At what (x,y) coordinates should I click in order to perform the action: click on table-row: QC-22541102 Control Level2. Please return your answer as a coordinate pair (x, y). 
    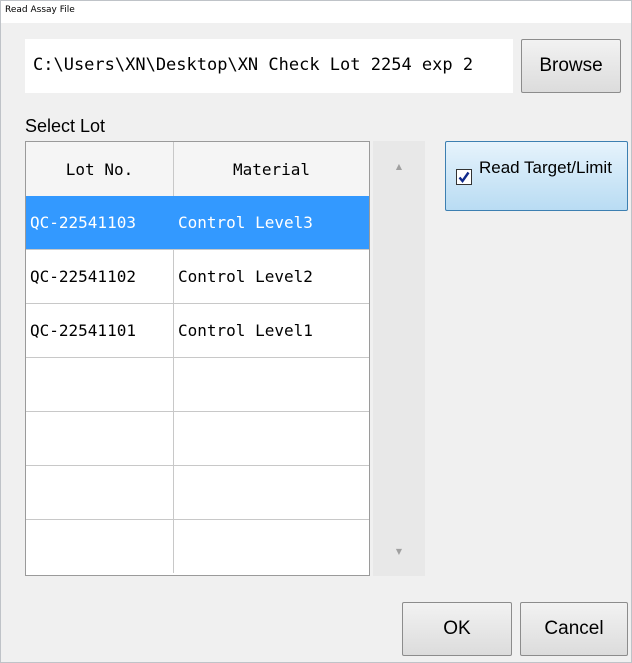
    Looking at the image, I should click on (197, 277).